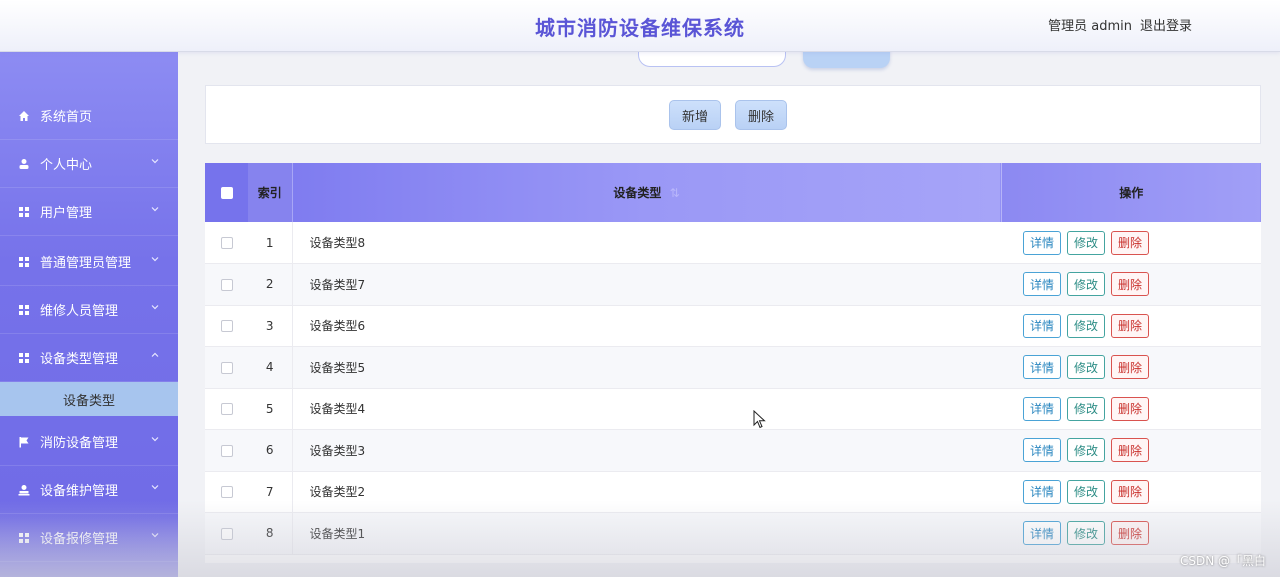 The image size is (1280, 577). I want to click on row-index: 3, so click(270, 326).